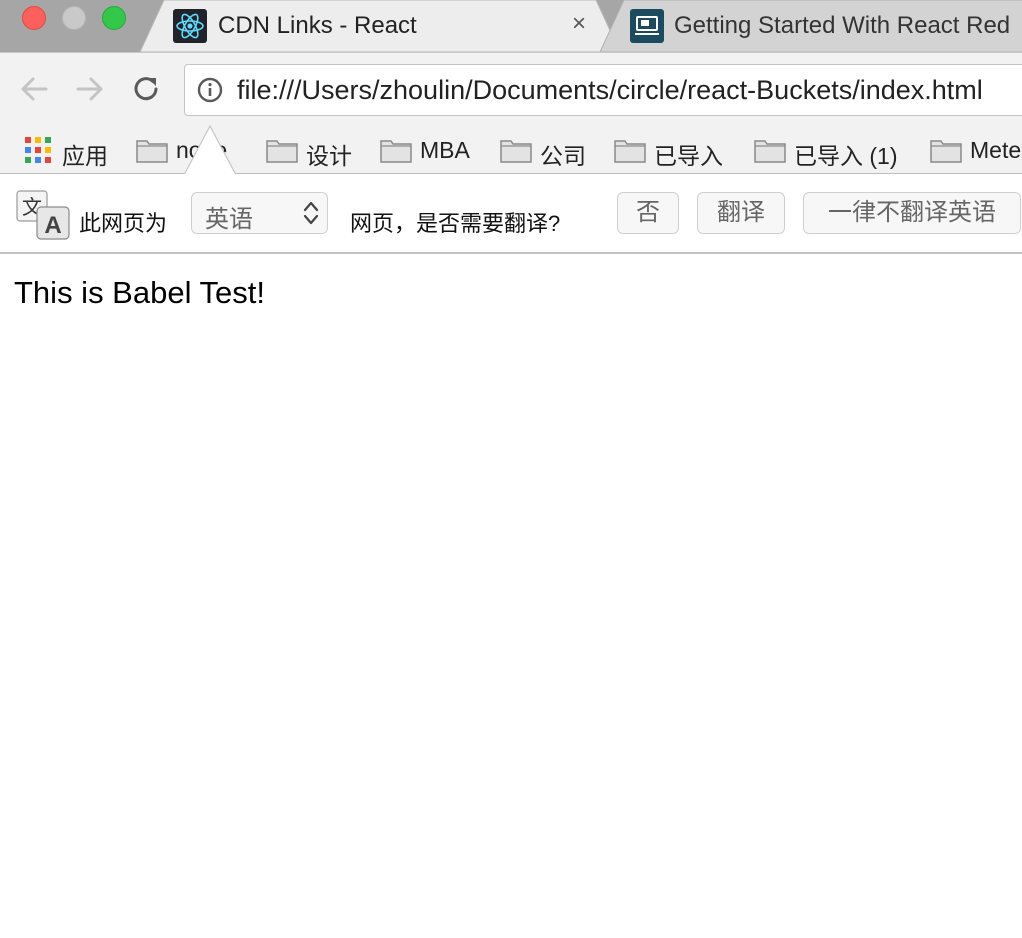 The image size is (1022, 938). I want to click on bookmark-label: MBA, so click(445, 150).